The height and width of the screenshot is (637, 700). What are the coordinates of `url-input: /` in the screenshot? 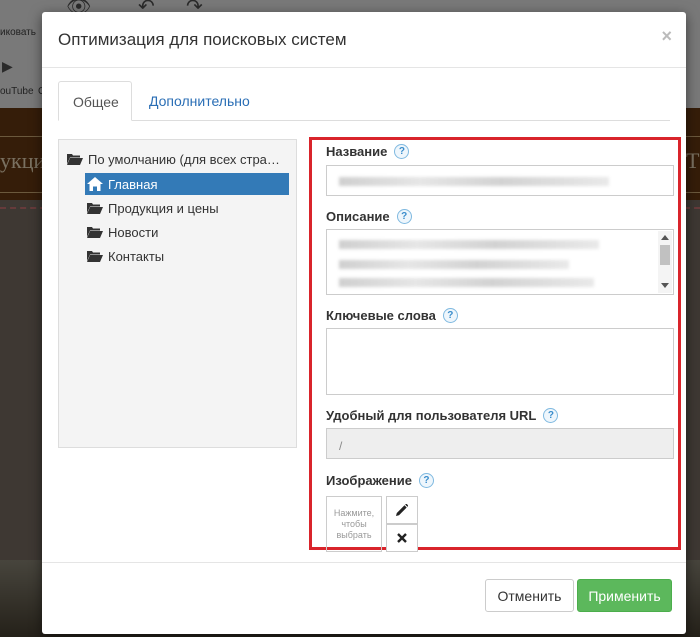 It's located at (500, 443).